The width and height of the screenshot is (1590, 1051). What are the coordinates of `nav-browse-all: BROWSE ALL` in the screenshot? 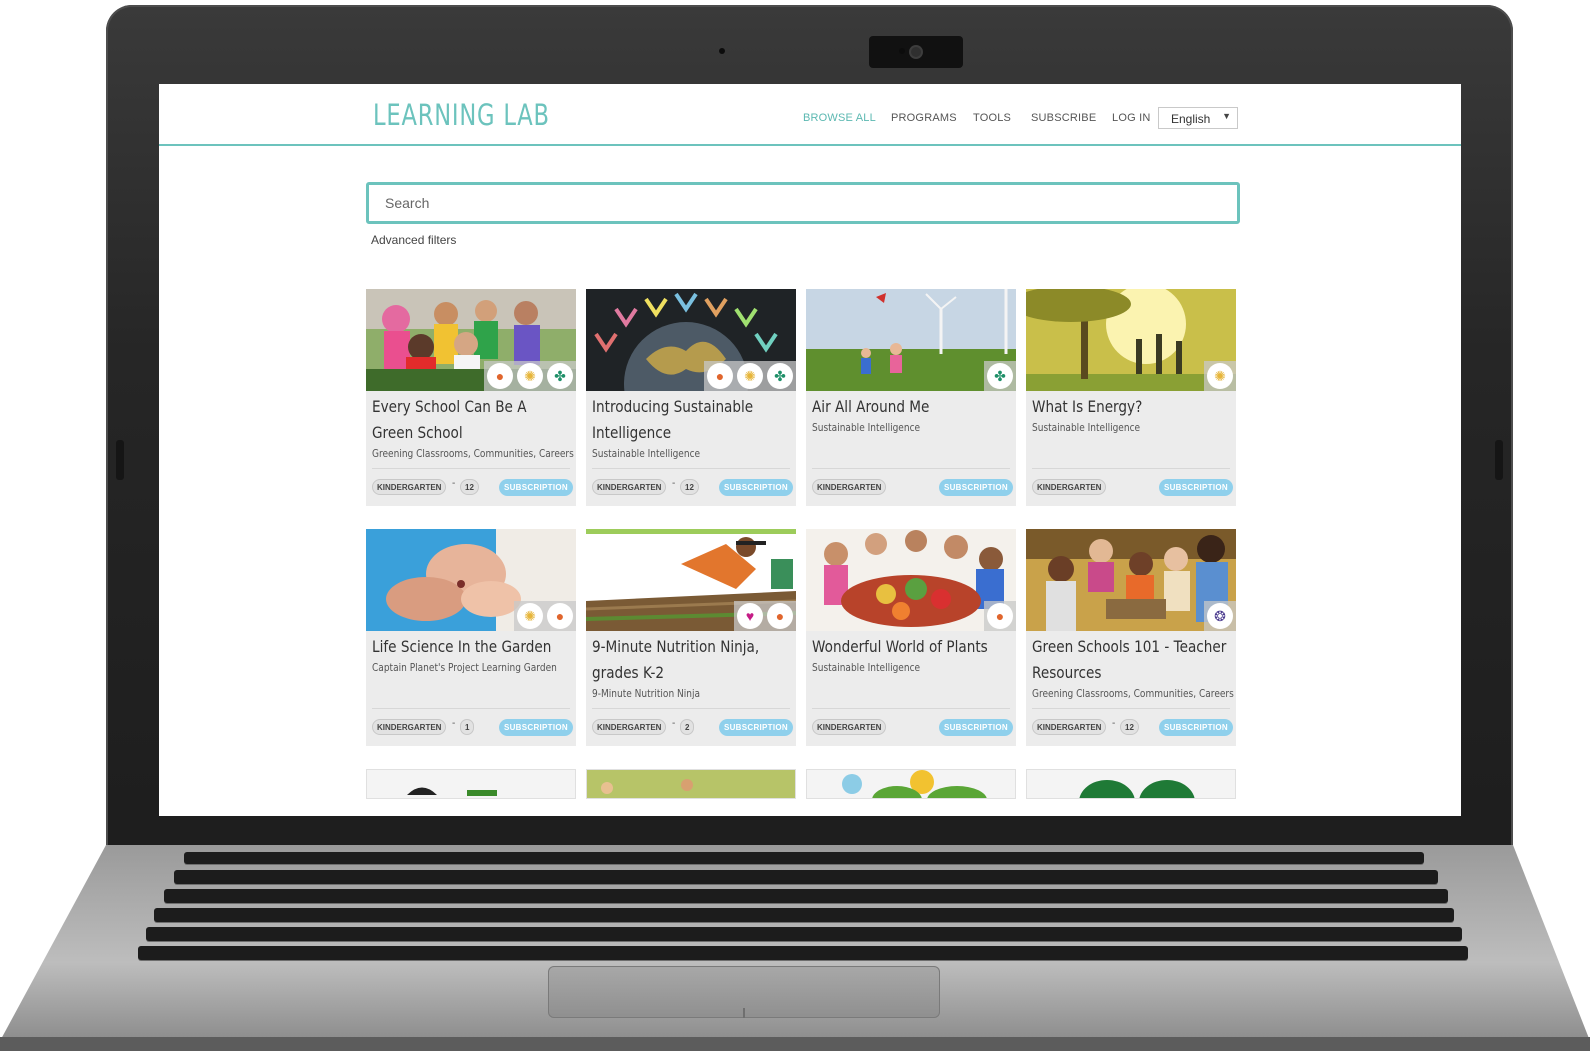 It's located at (839, 118).